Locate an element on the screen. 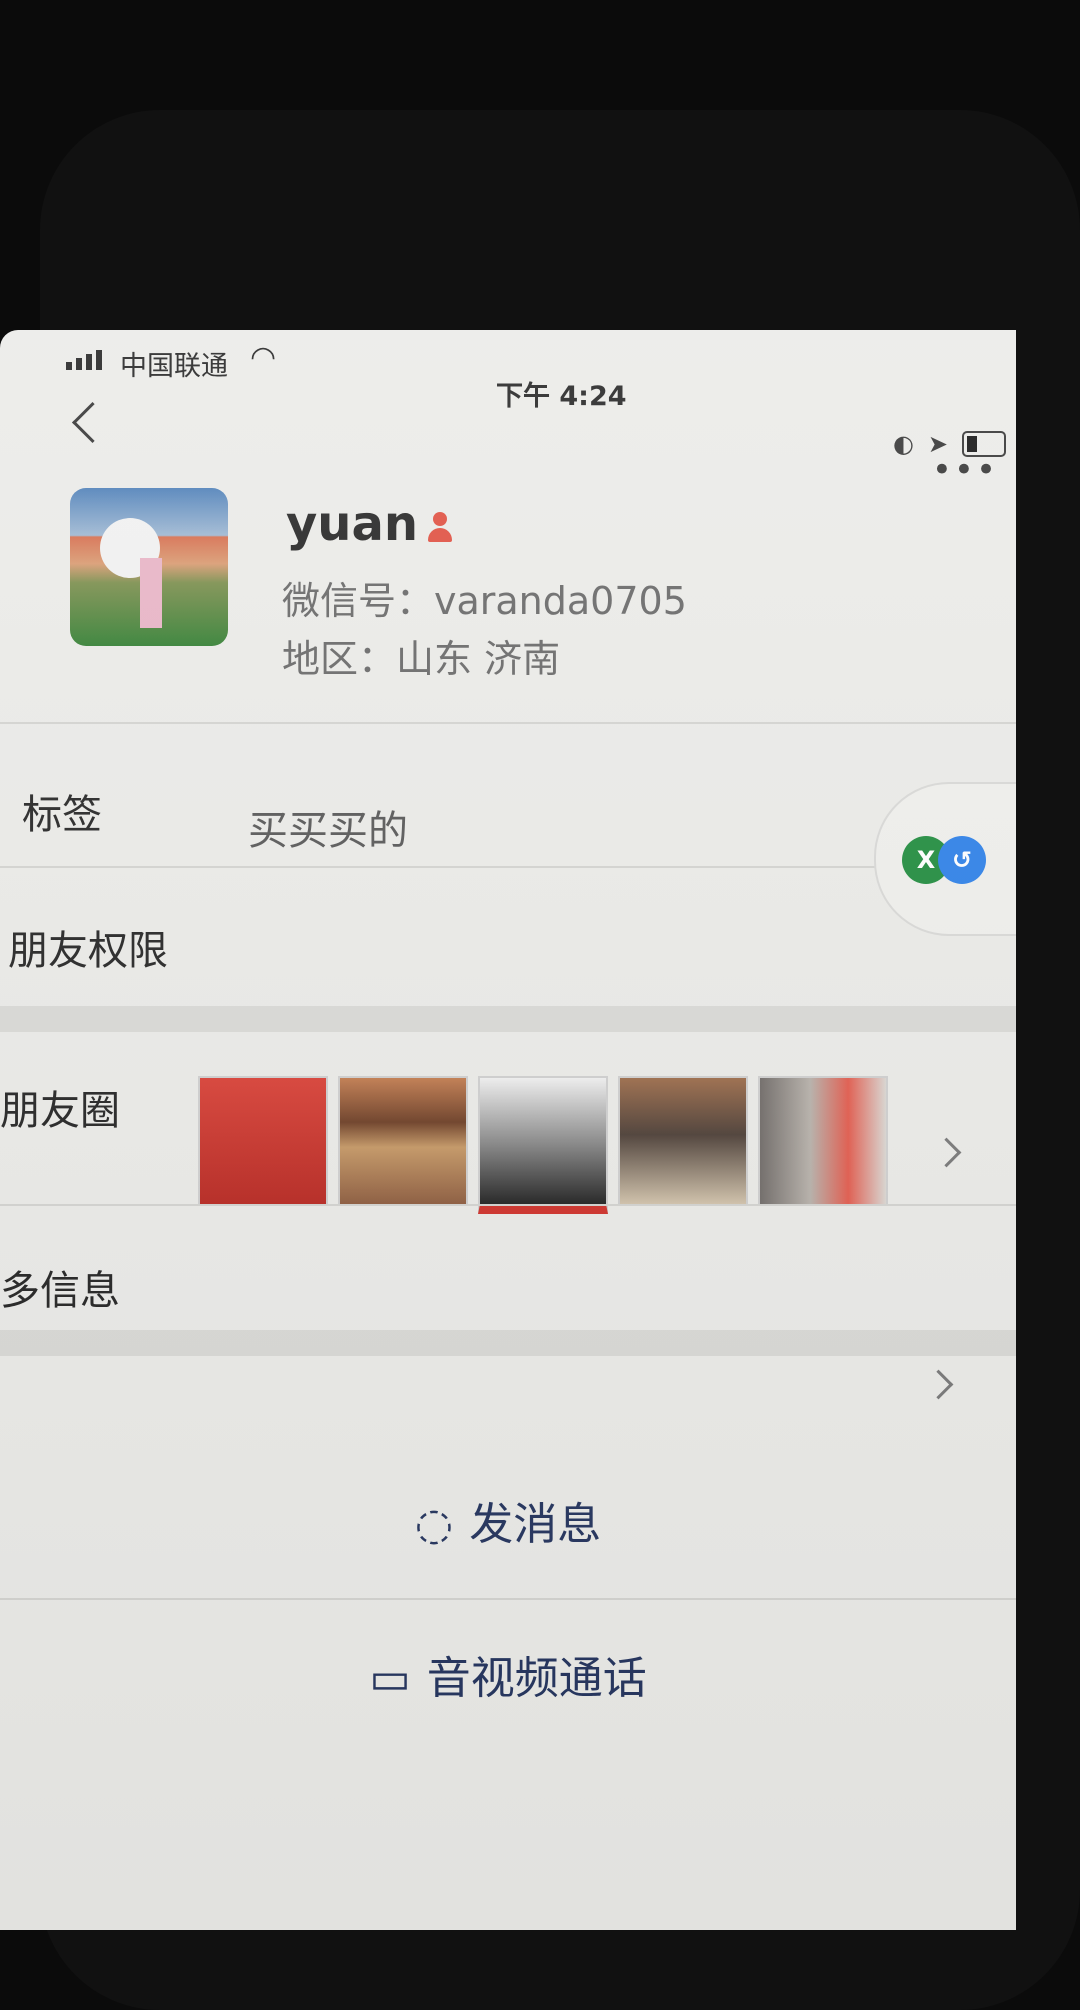  send-message-button: ◌ 发消息 is located at coordinates (508, 1520).